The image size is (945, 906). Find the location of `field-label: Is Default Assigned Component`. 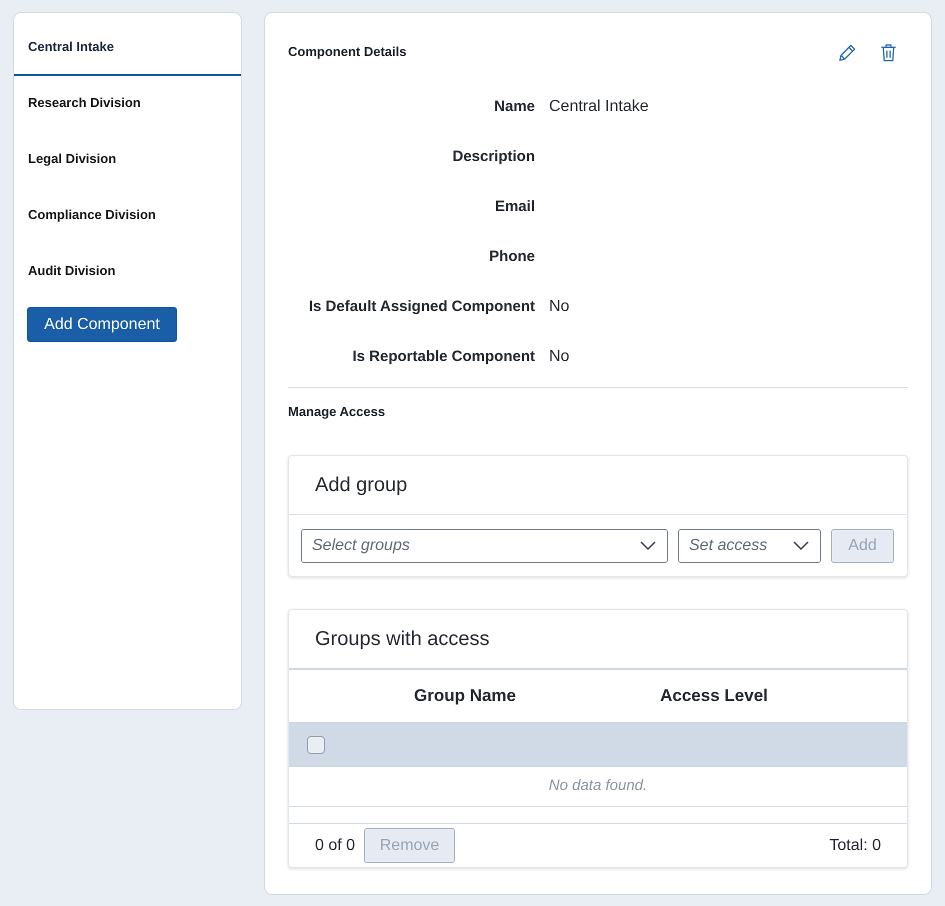

field-label: Is Default Assigned Component is located at coordinates (421, 306).